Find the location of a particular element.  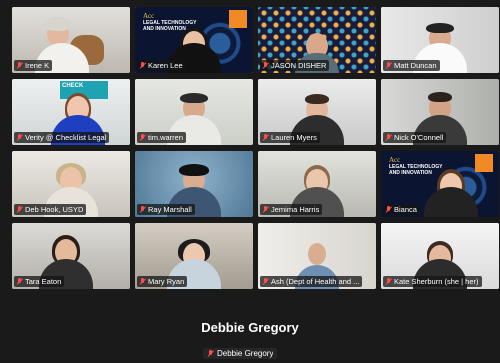

video-tile: Deb Hook, USYD is located at coordinates (71, 184).